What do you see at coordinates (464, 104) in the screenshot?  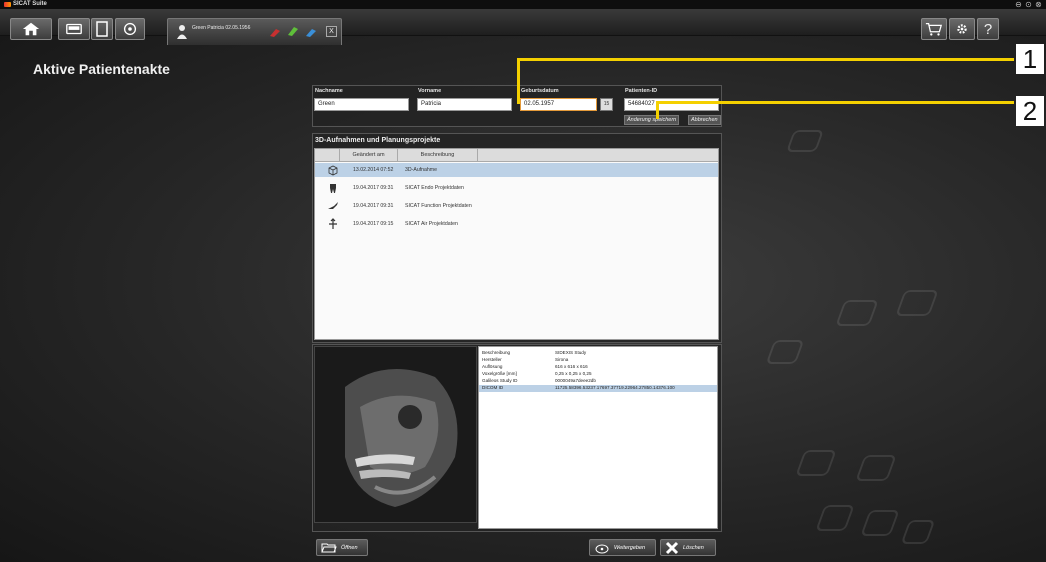 I see `firstname-field: Patricia` at bounding box center [464, 104].